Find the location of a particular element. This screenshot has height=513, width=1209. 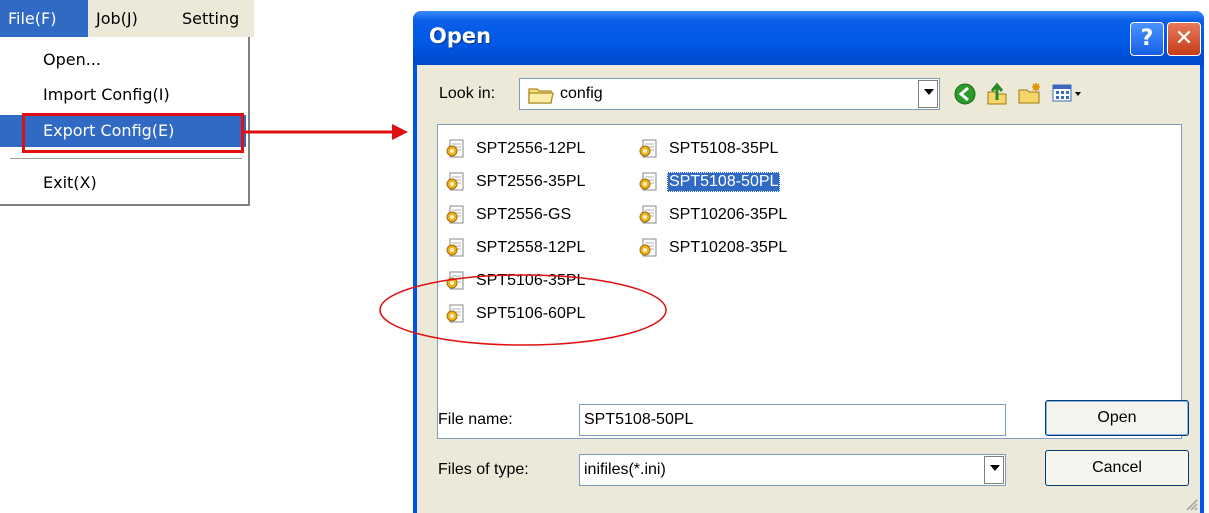

open-button: Open is located at coordinates (1117, 418).